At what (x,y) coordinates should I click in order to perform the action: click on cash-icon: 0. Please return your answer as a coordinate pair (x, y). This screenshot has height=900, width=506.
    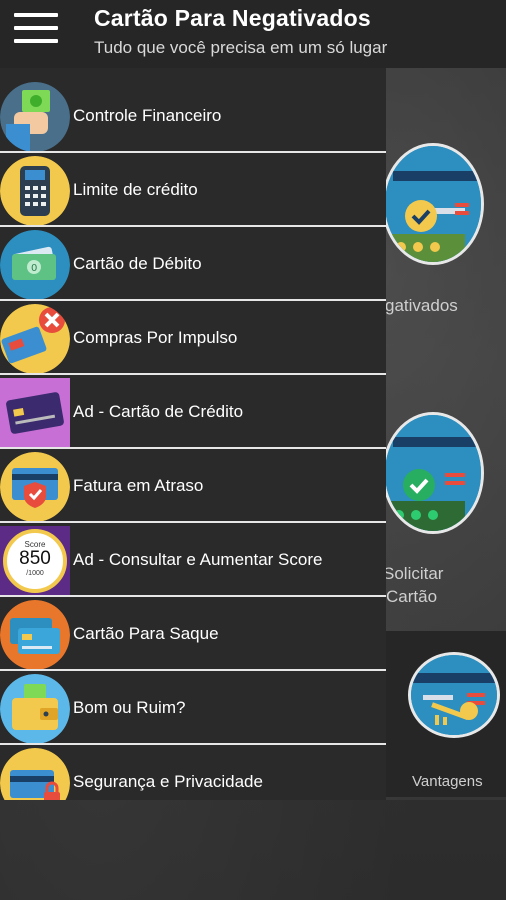
    Looking at the image, I should click on (35, 265).